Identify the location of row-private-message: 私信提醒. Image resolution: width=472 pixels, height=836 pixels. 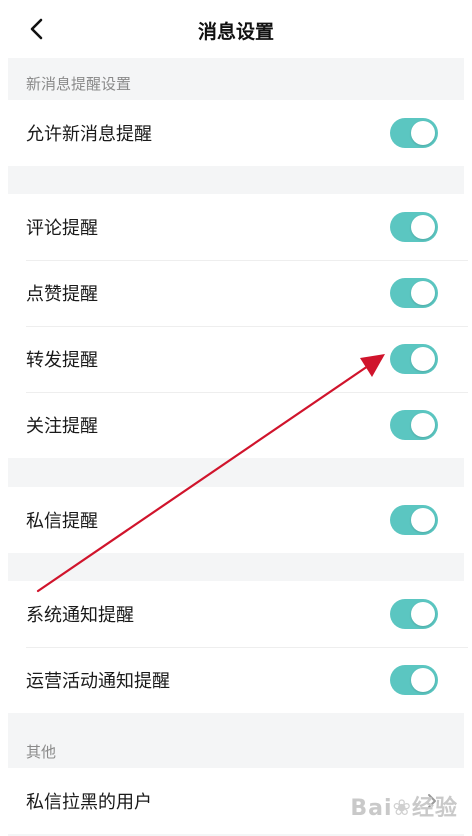
(238, 520).